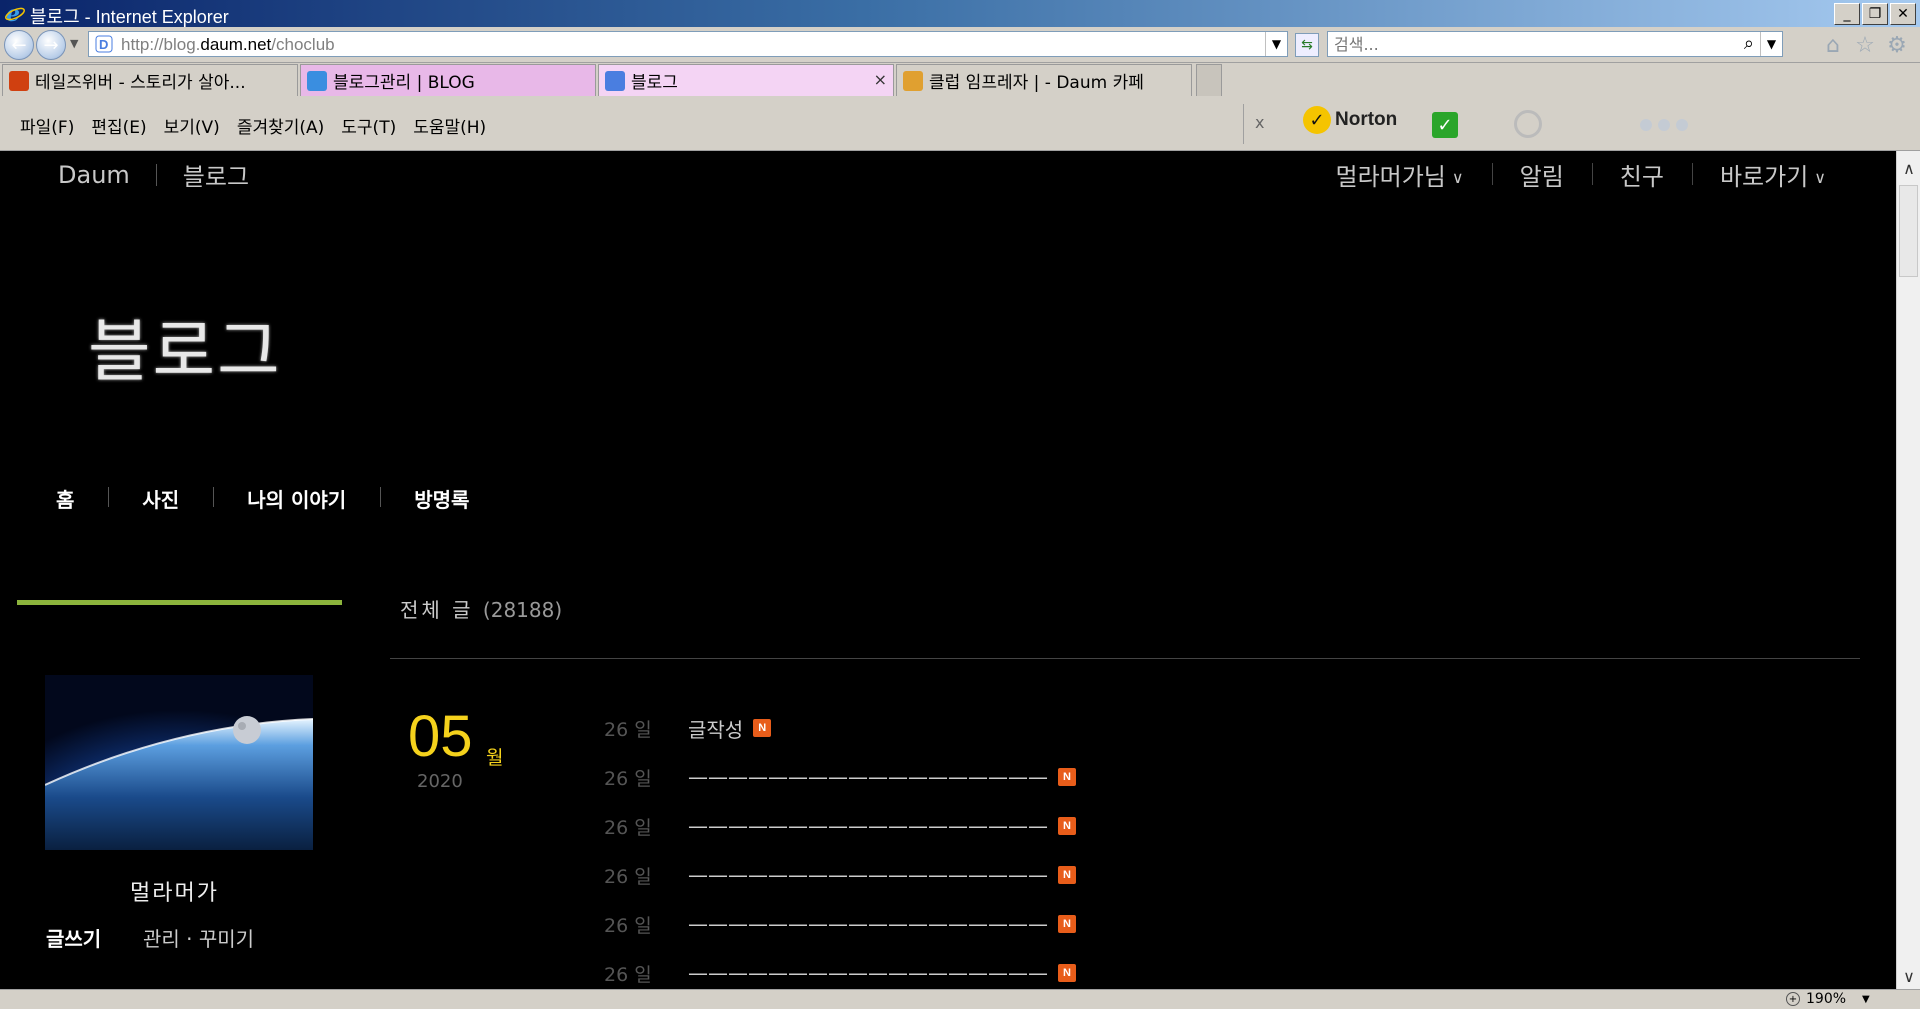 Image resolution: width=1920 pixels, height=1009 pixels. I want to click on chevron-down-icon: ∨, so click(1457, 177).